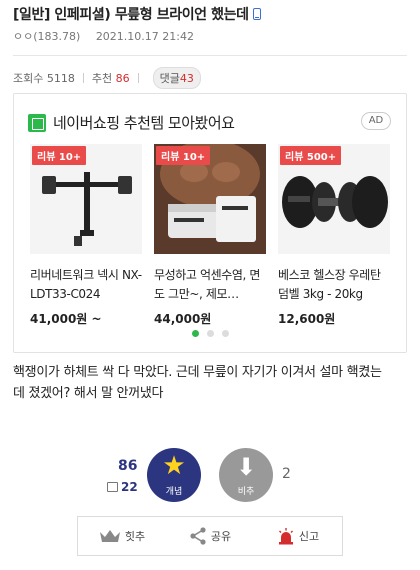 This screenshot has width=420, height=570. I want to click on share-button: 공유, so click(210, 536).